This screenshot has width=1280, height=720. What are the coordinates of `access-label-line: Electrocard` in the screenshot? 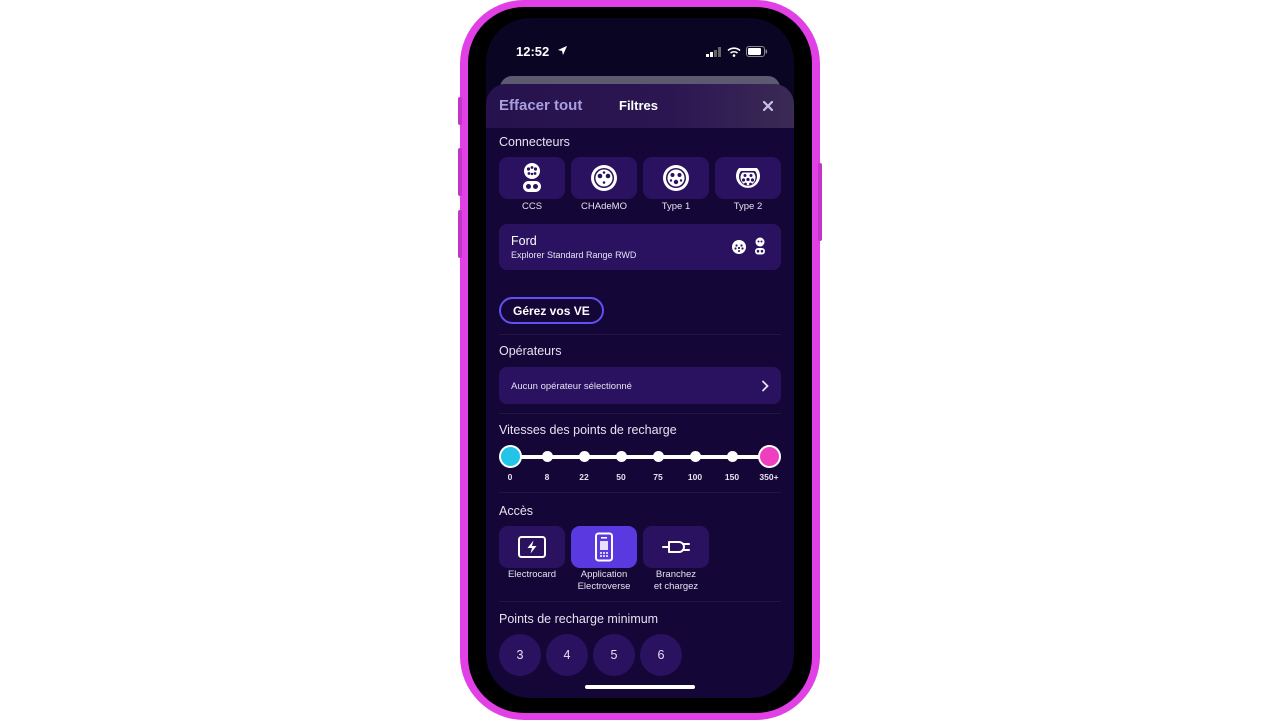 It's located at (532, 574).